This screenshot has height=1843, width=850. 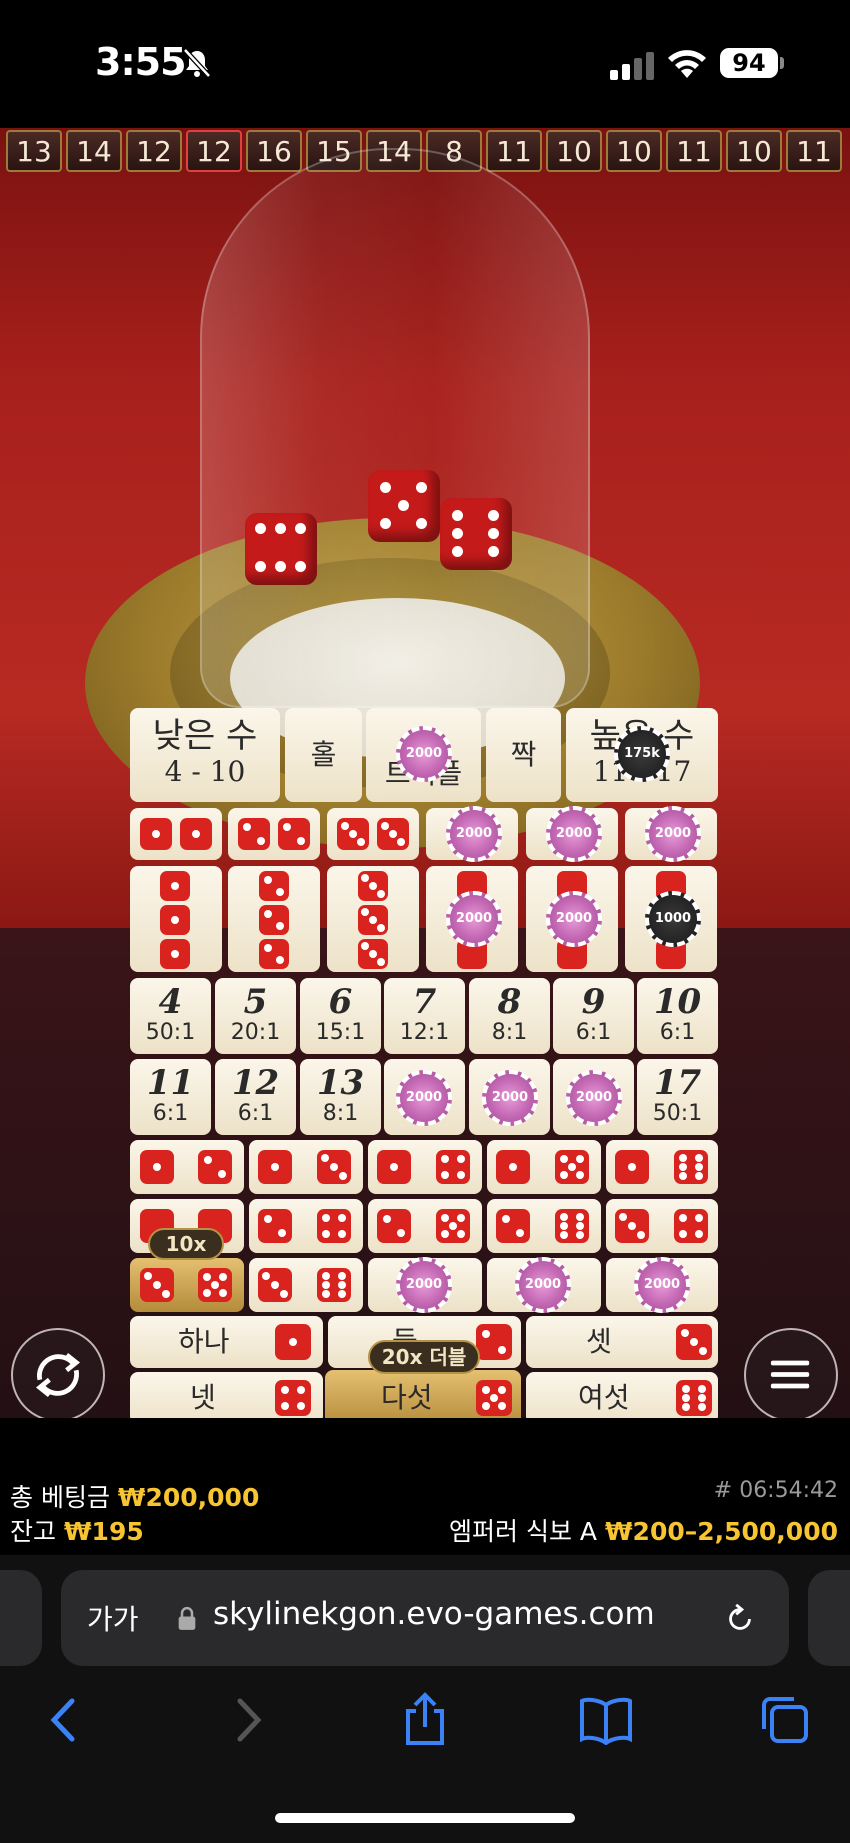 I want to click on bet-total-7: 7 12:1, so click(x=424, y=1016).